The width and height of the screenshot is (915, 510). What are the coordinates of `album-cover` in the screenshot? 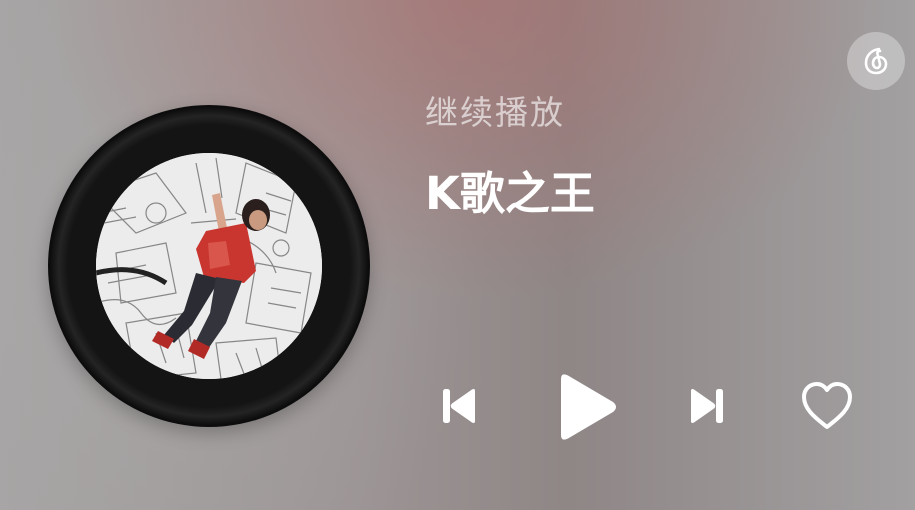 It's located at (209, 266).